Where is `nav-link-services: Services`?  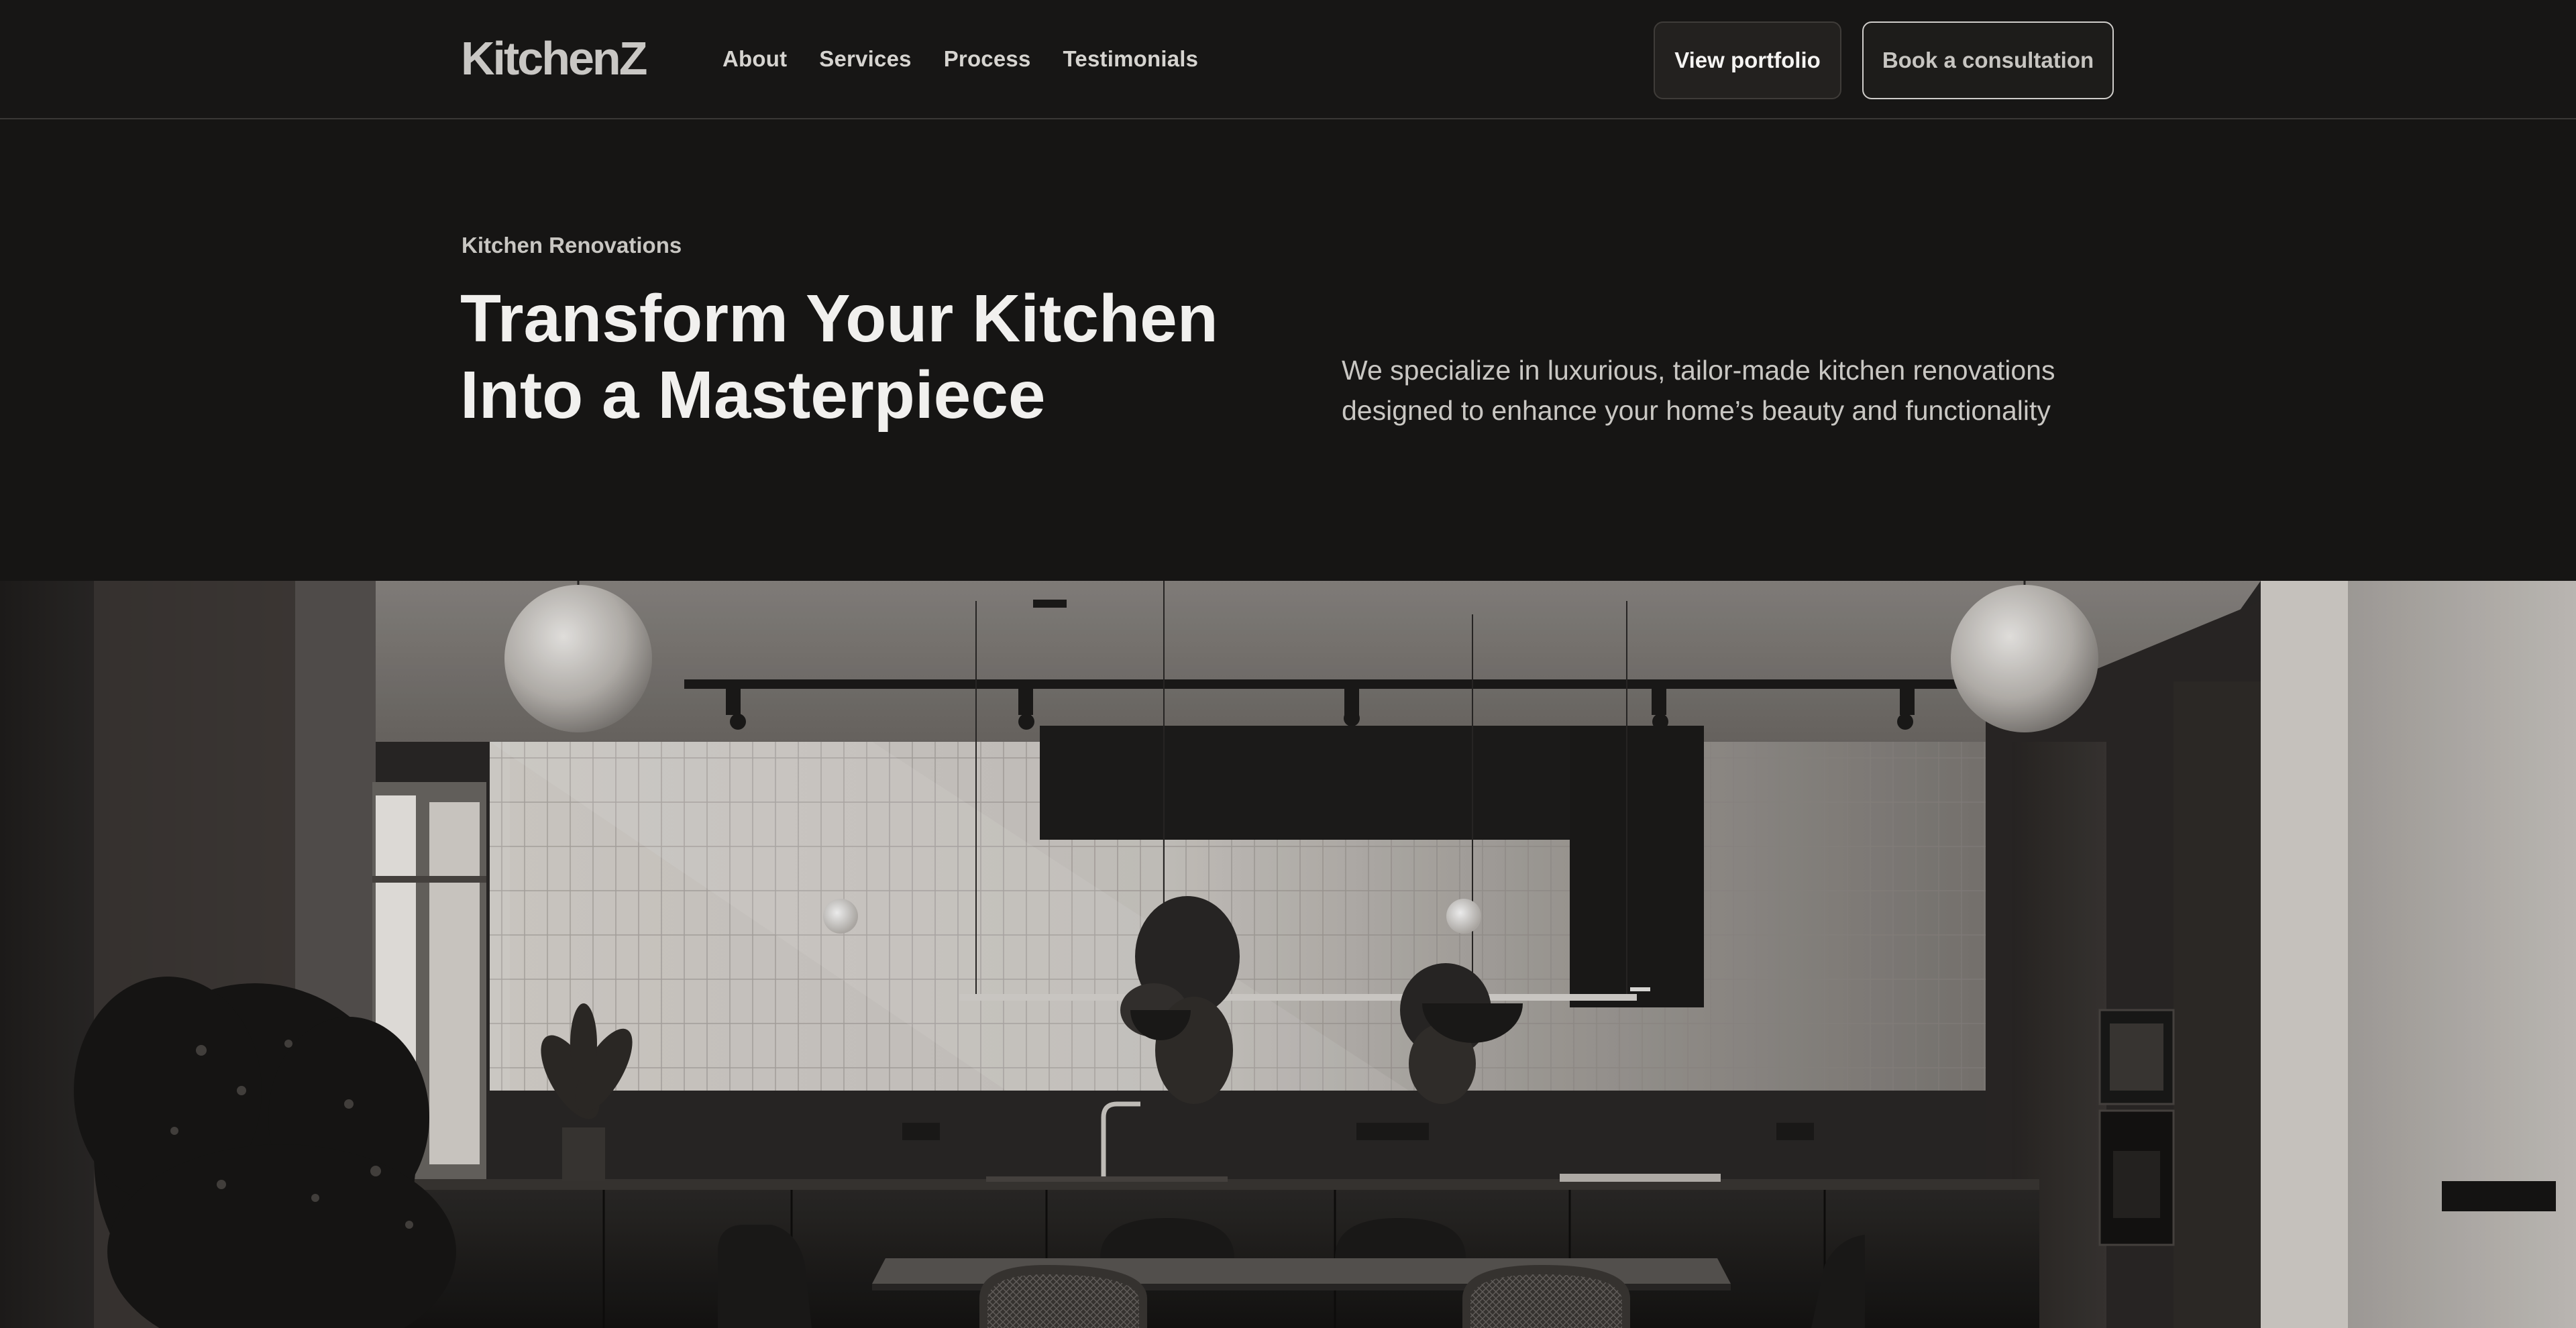 nav-link-services: Services is located at coordinates (865, 59).